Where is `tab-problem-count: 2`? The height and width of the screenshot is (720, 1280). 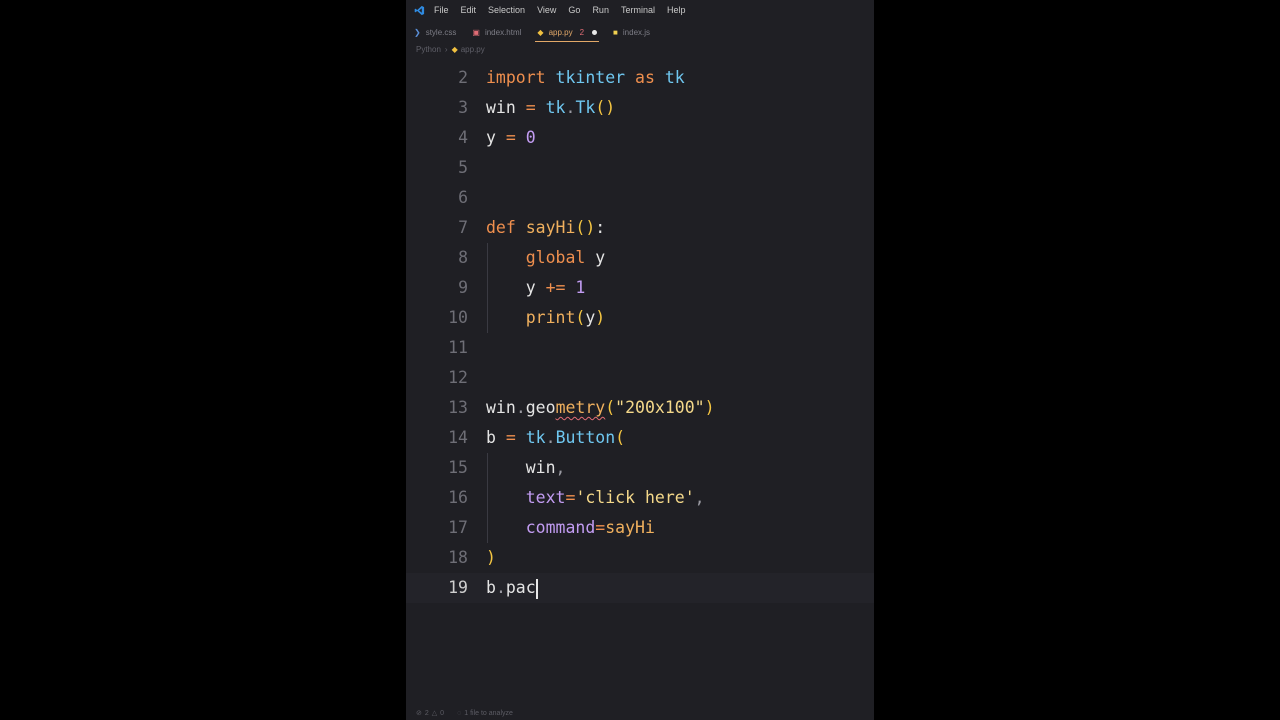 tab-problem-count: 2 is located at coordinates (582, 32).